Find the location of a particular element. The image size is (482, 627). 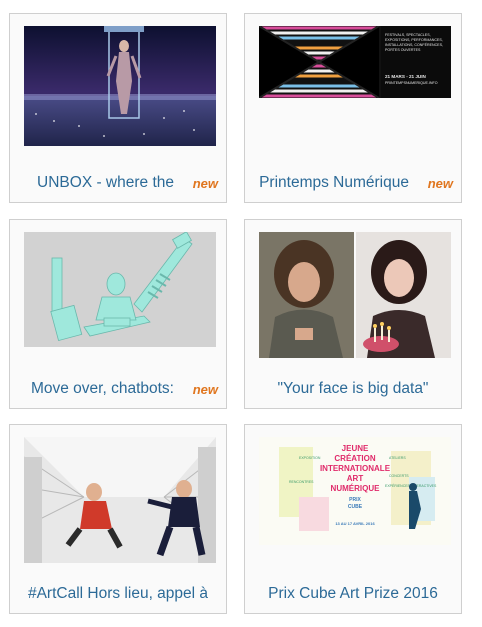

card-your-face: "Your face is big data" is located at coordinates (353, 314).